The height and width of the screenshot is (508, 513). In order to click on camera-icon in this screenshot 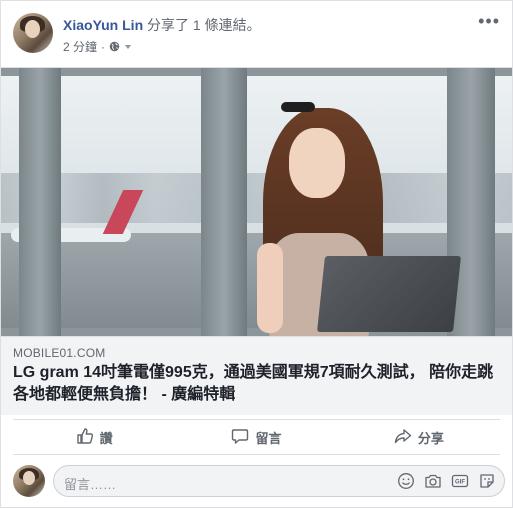, I will do `click(433, 481)`.